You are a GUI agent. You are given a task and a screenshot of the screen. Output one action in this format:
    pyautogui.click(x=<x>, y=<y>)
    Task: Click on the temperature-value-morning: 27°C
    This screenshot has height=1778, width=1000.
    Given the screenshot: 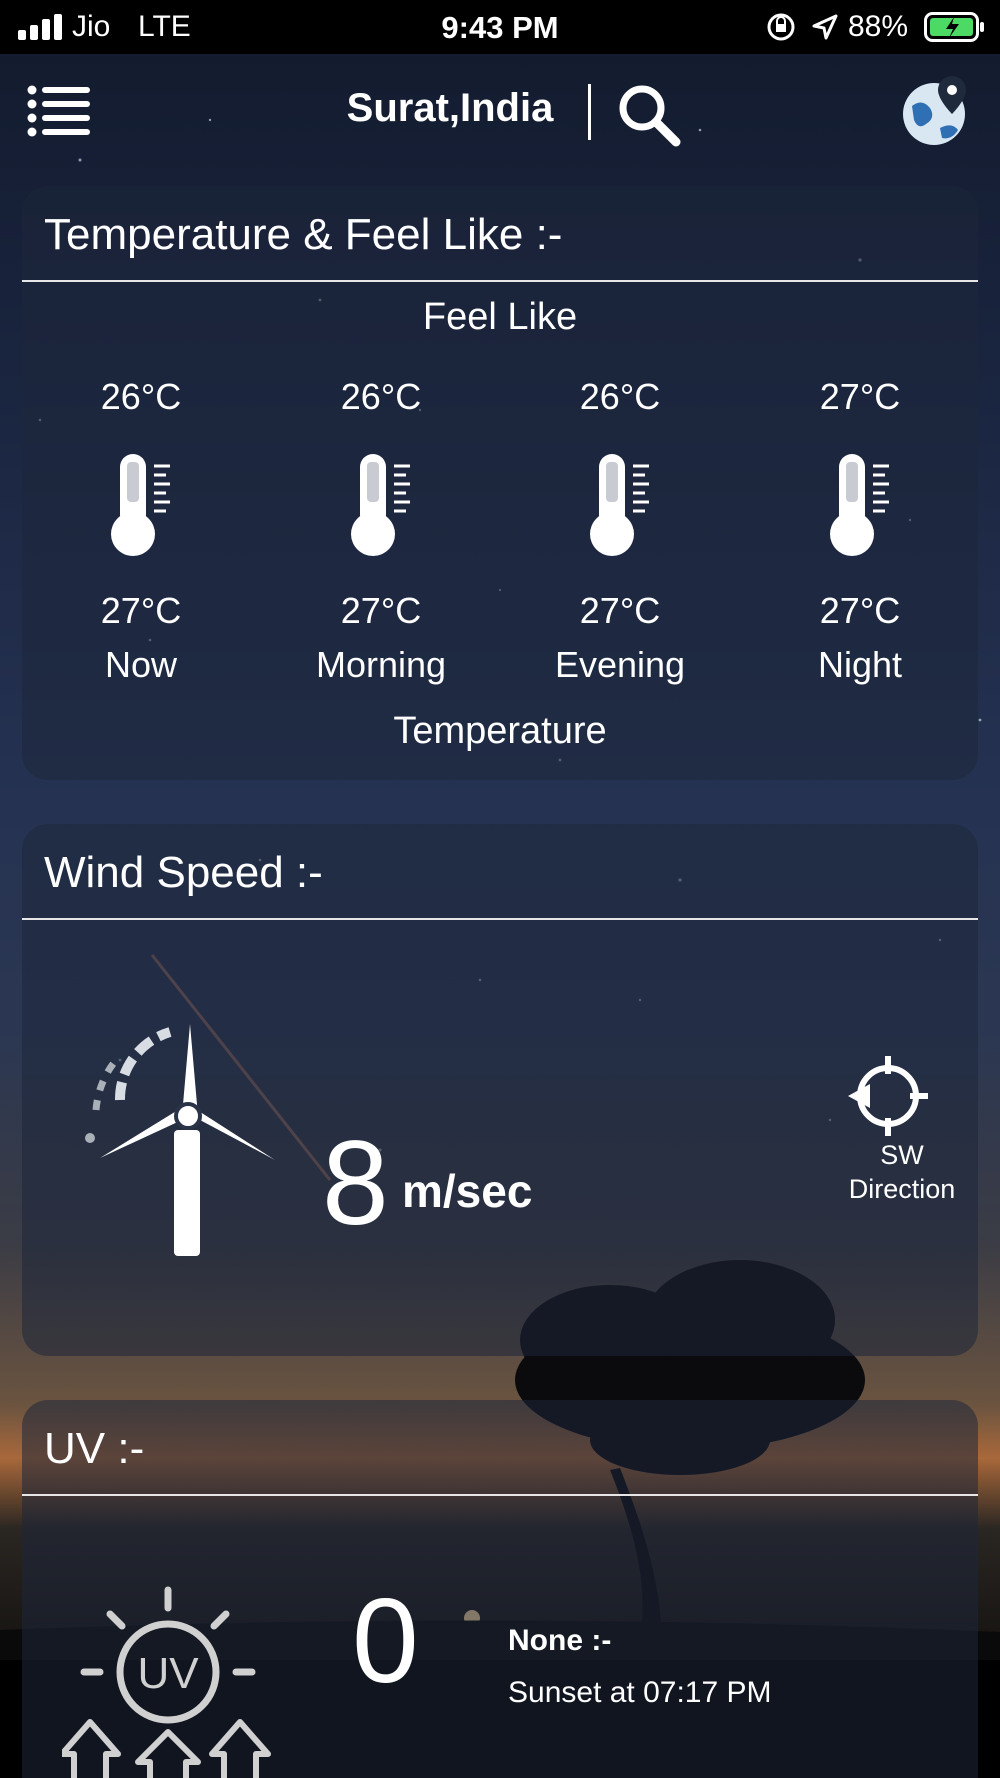 What is the action you would take?
    pyautogui.click(x=381, y=610)
    